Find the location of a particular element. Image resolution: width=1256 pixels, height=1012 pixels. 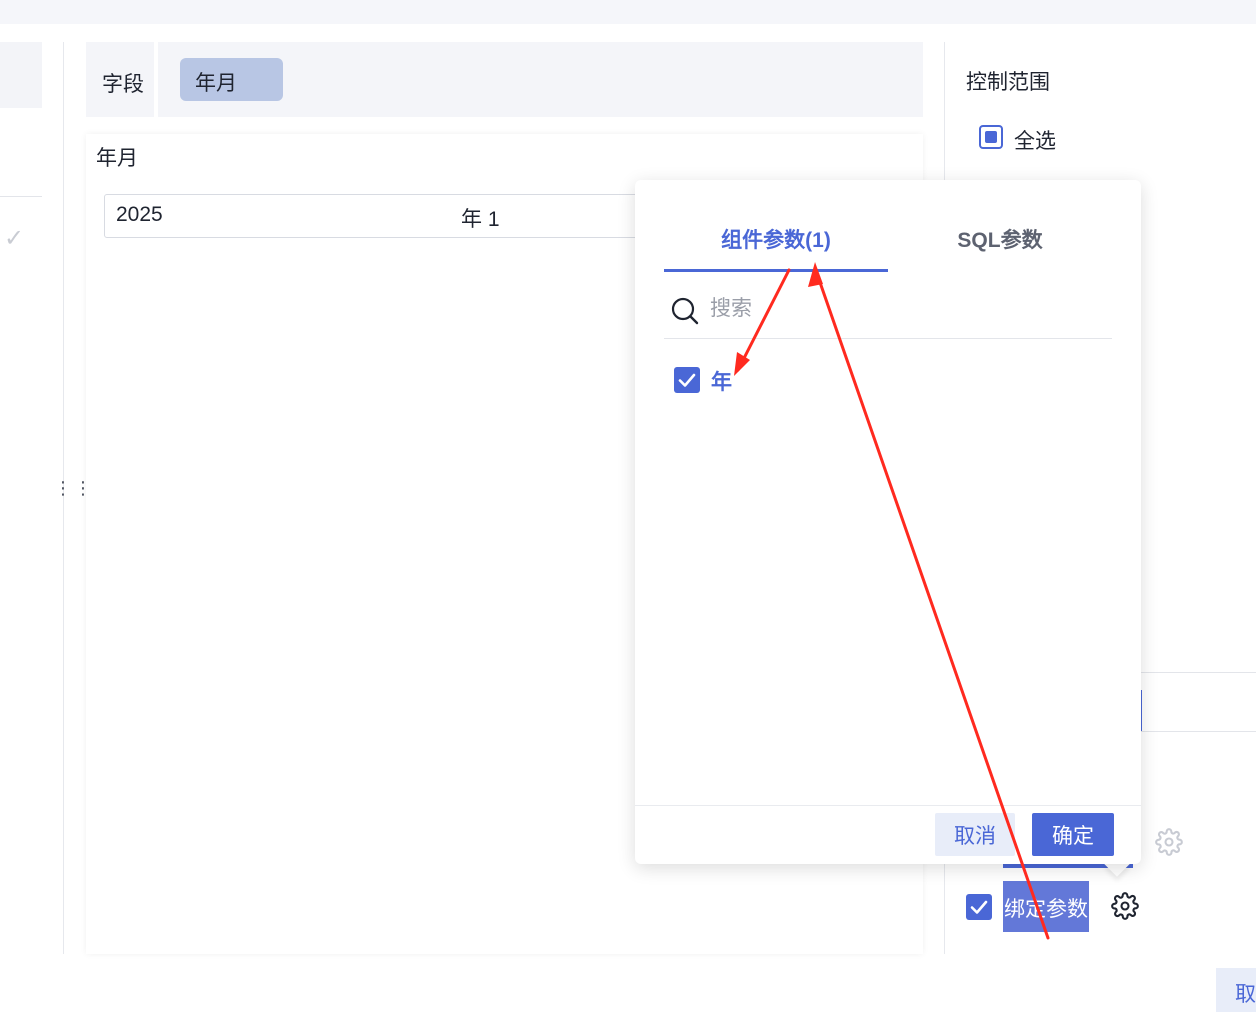

tab-component-params: 组件参数(1) is located at coordinates (776, 240).